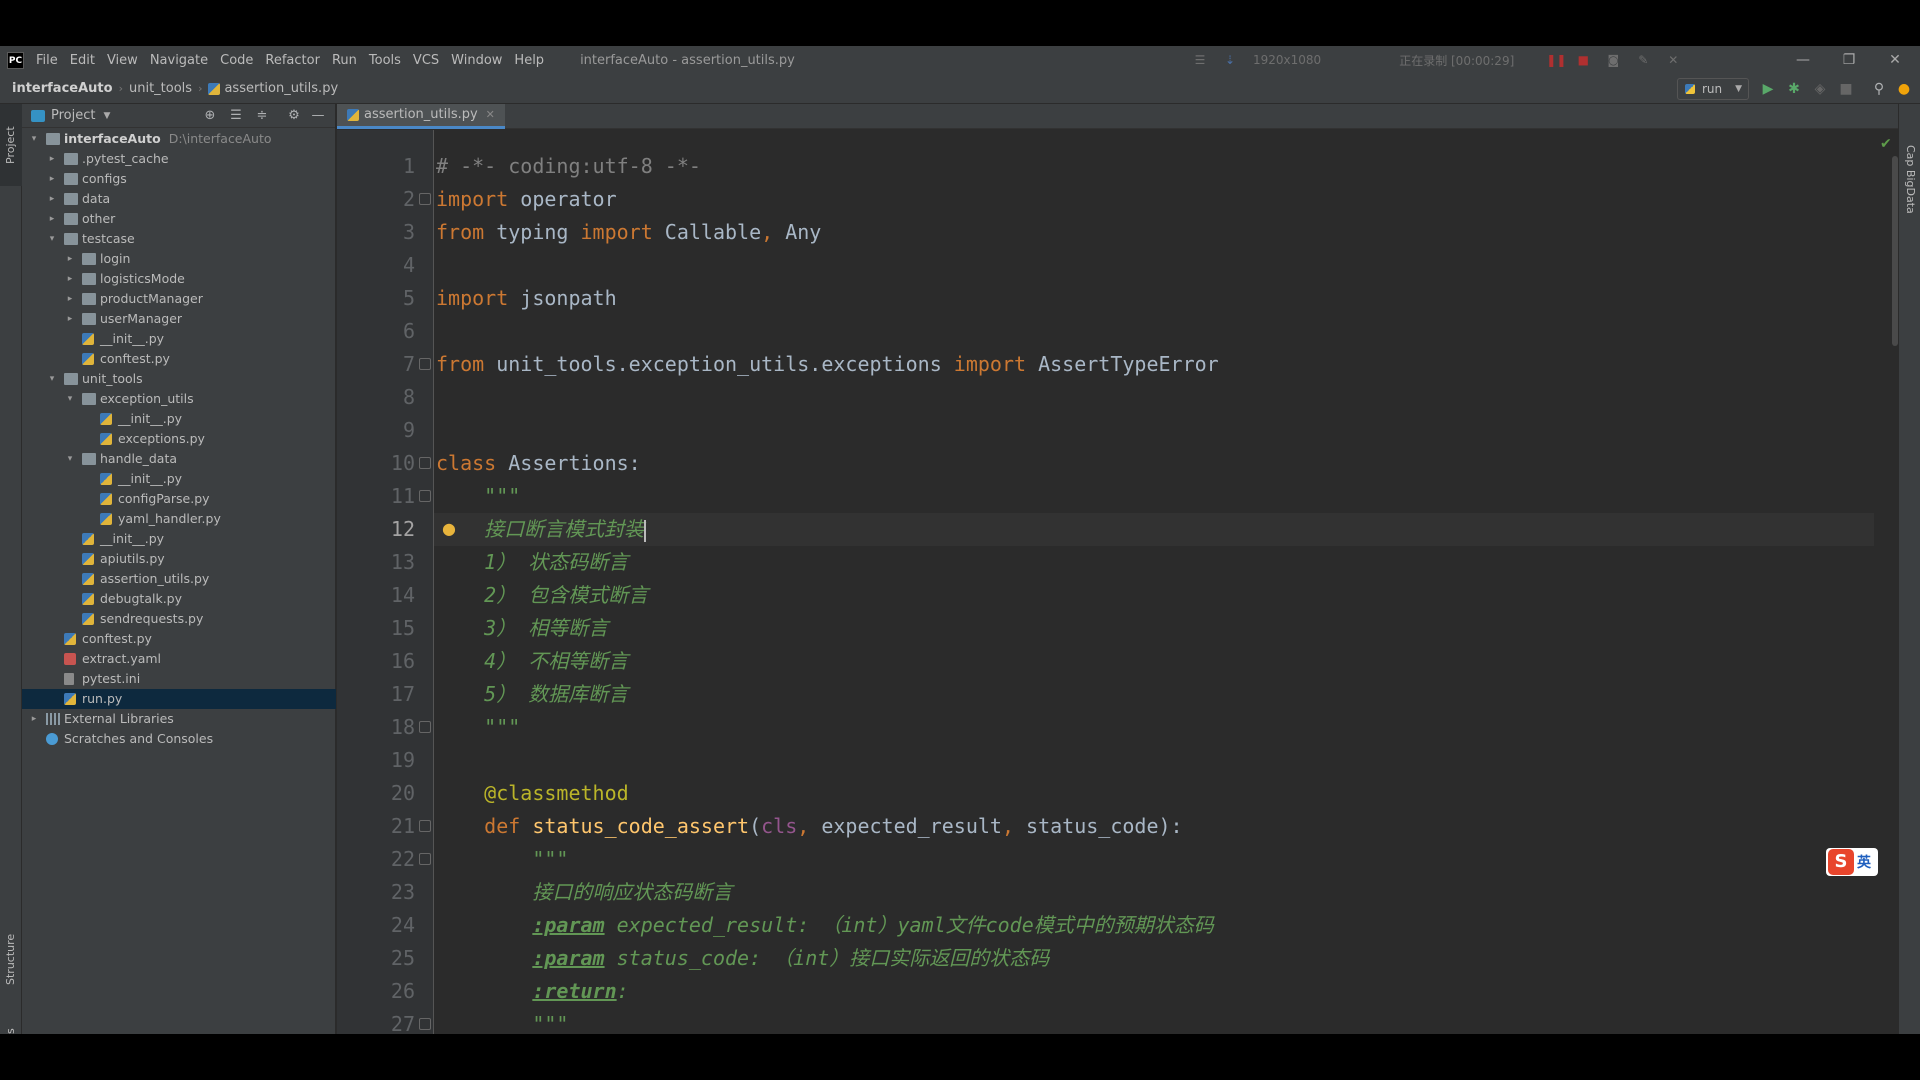 The height and width of the screenshot is (1080, 1920). I want to click on run-icon: ▶, so click(1768, 89).